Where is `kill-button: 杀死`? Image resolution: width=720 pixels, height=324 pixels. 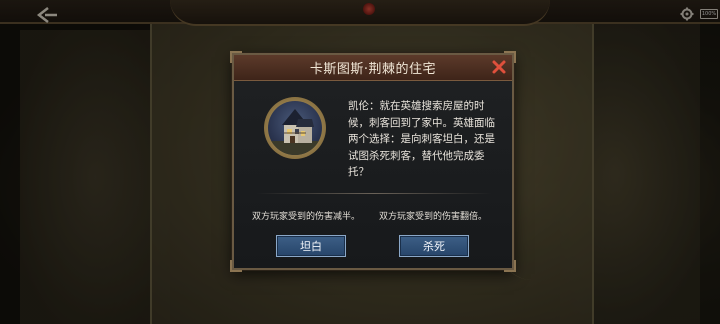 kill-button: 杀死 is located at coordinates (434, 246).